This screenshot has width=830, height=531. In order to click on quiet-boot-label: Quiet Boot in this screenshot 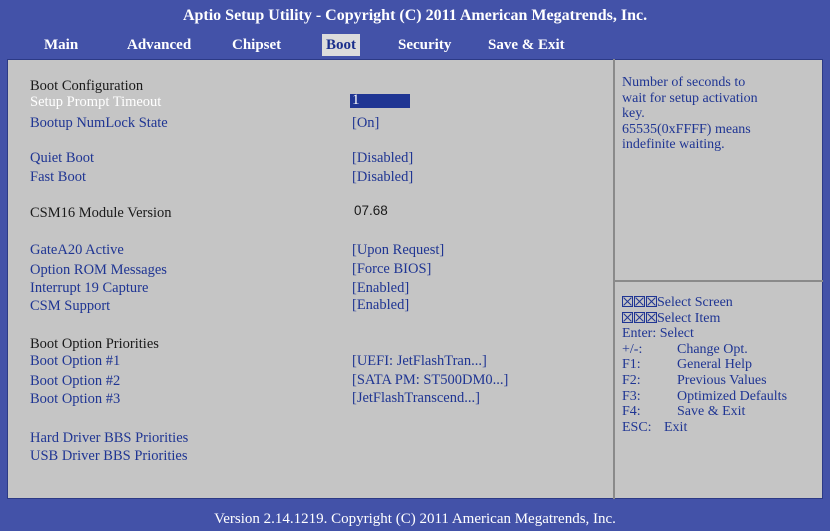, I will do `click(62, 158)`.